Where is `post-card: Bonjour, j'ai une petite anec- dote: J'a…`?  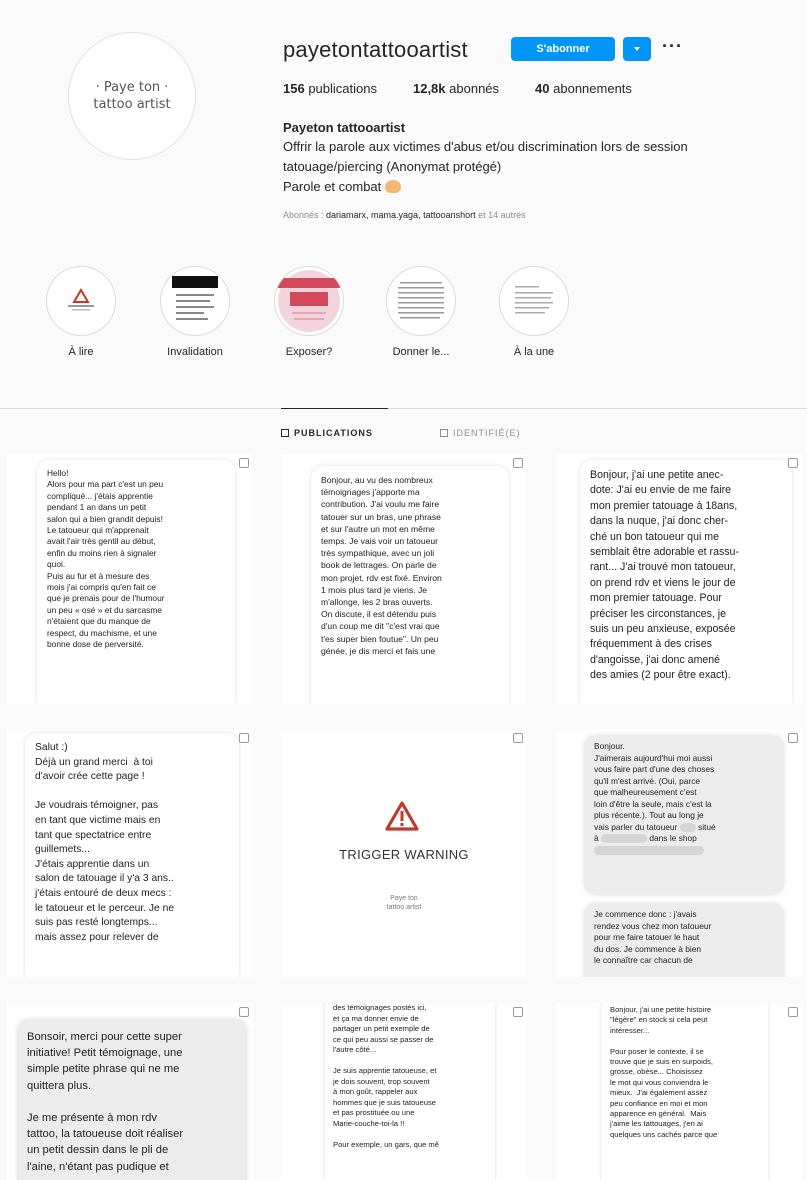
post-card: Bonjour, j'ai une petite anec- dote: J'a… is located at coordinates (686, 582).